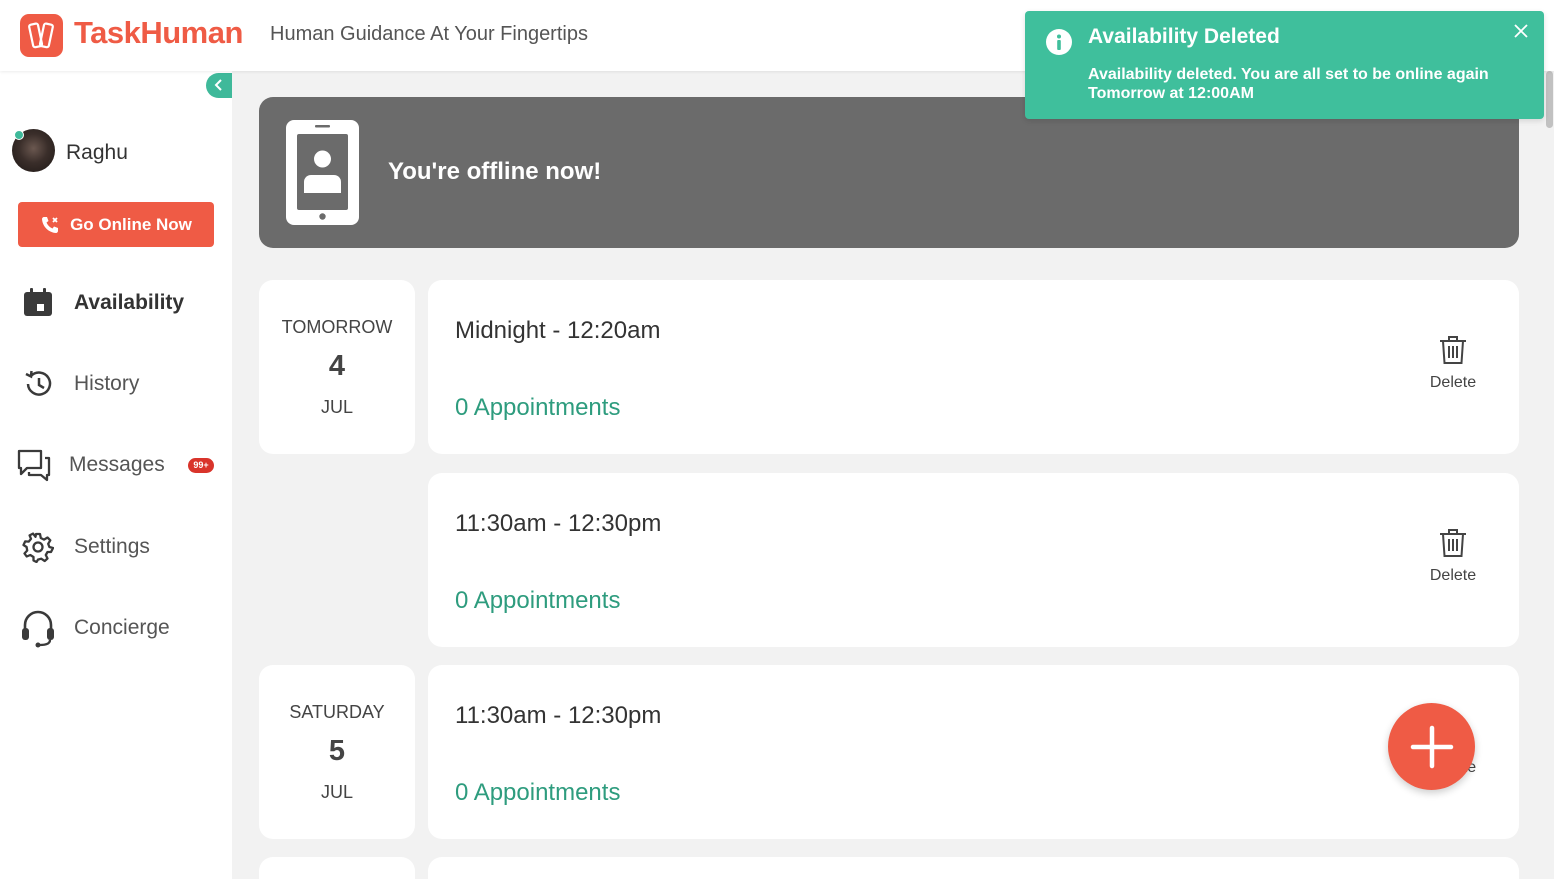  I want to click on messages-icon, so click(34, 465).